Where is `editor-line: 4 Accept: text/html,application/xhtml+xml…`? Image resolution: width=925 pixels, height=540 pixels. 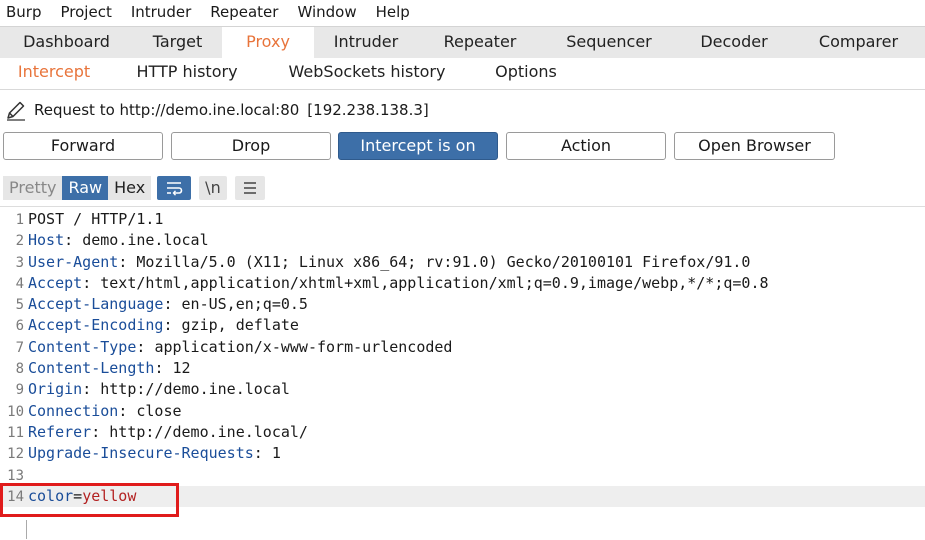
editor-line: 4 Accept: text/html,application/xhtml+xml… is located at coordinates (462, 283).